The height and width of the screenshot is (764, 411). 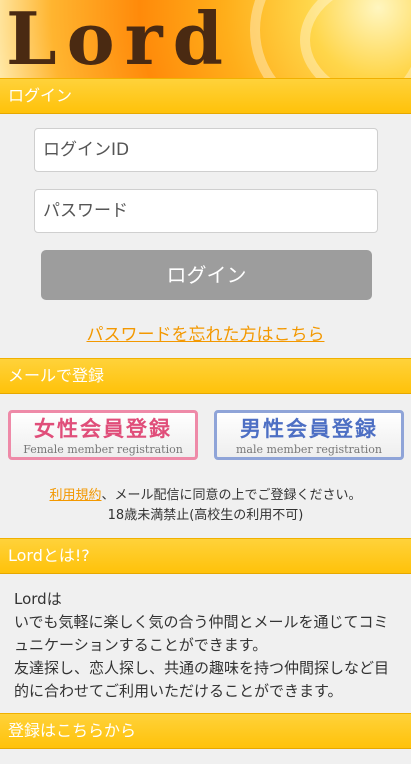 I want to click on password-input: パスワード, so click(x=206, y=211).